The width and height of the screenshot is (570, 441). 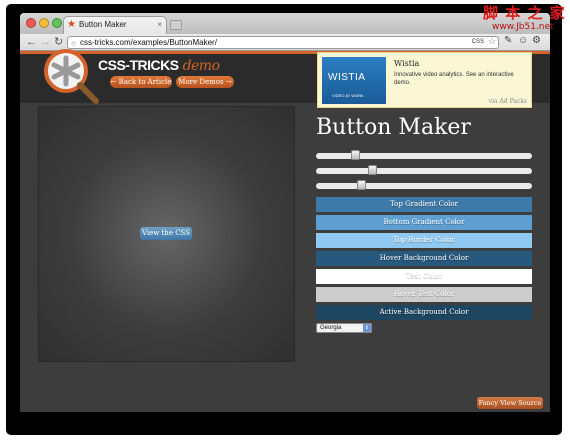 I want to click on select-arrows-icon: ⇕, so click(x=367, y=328).